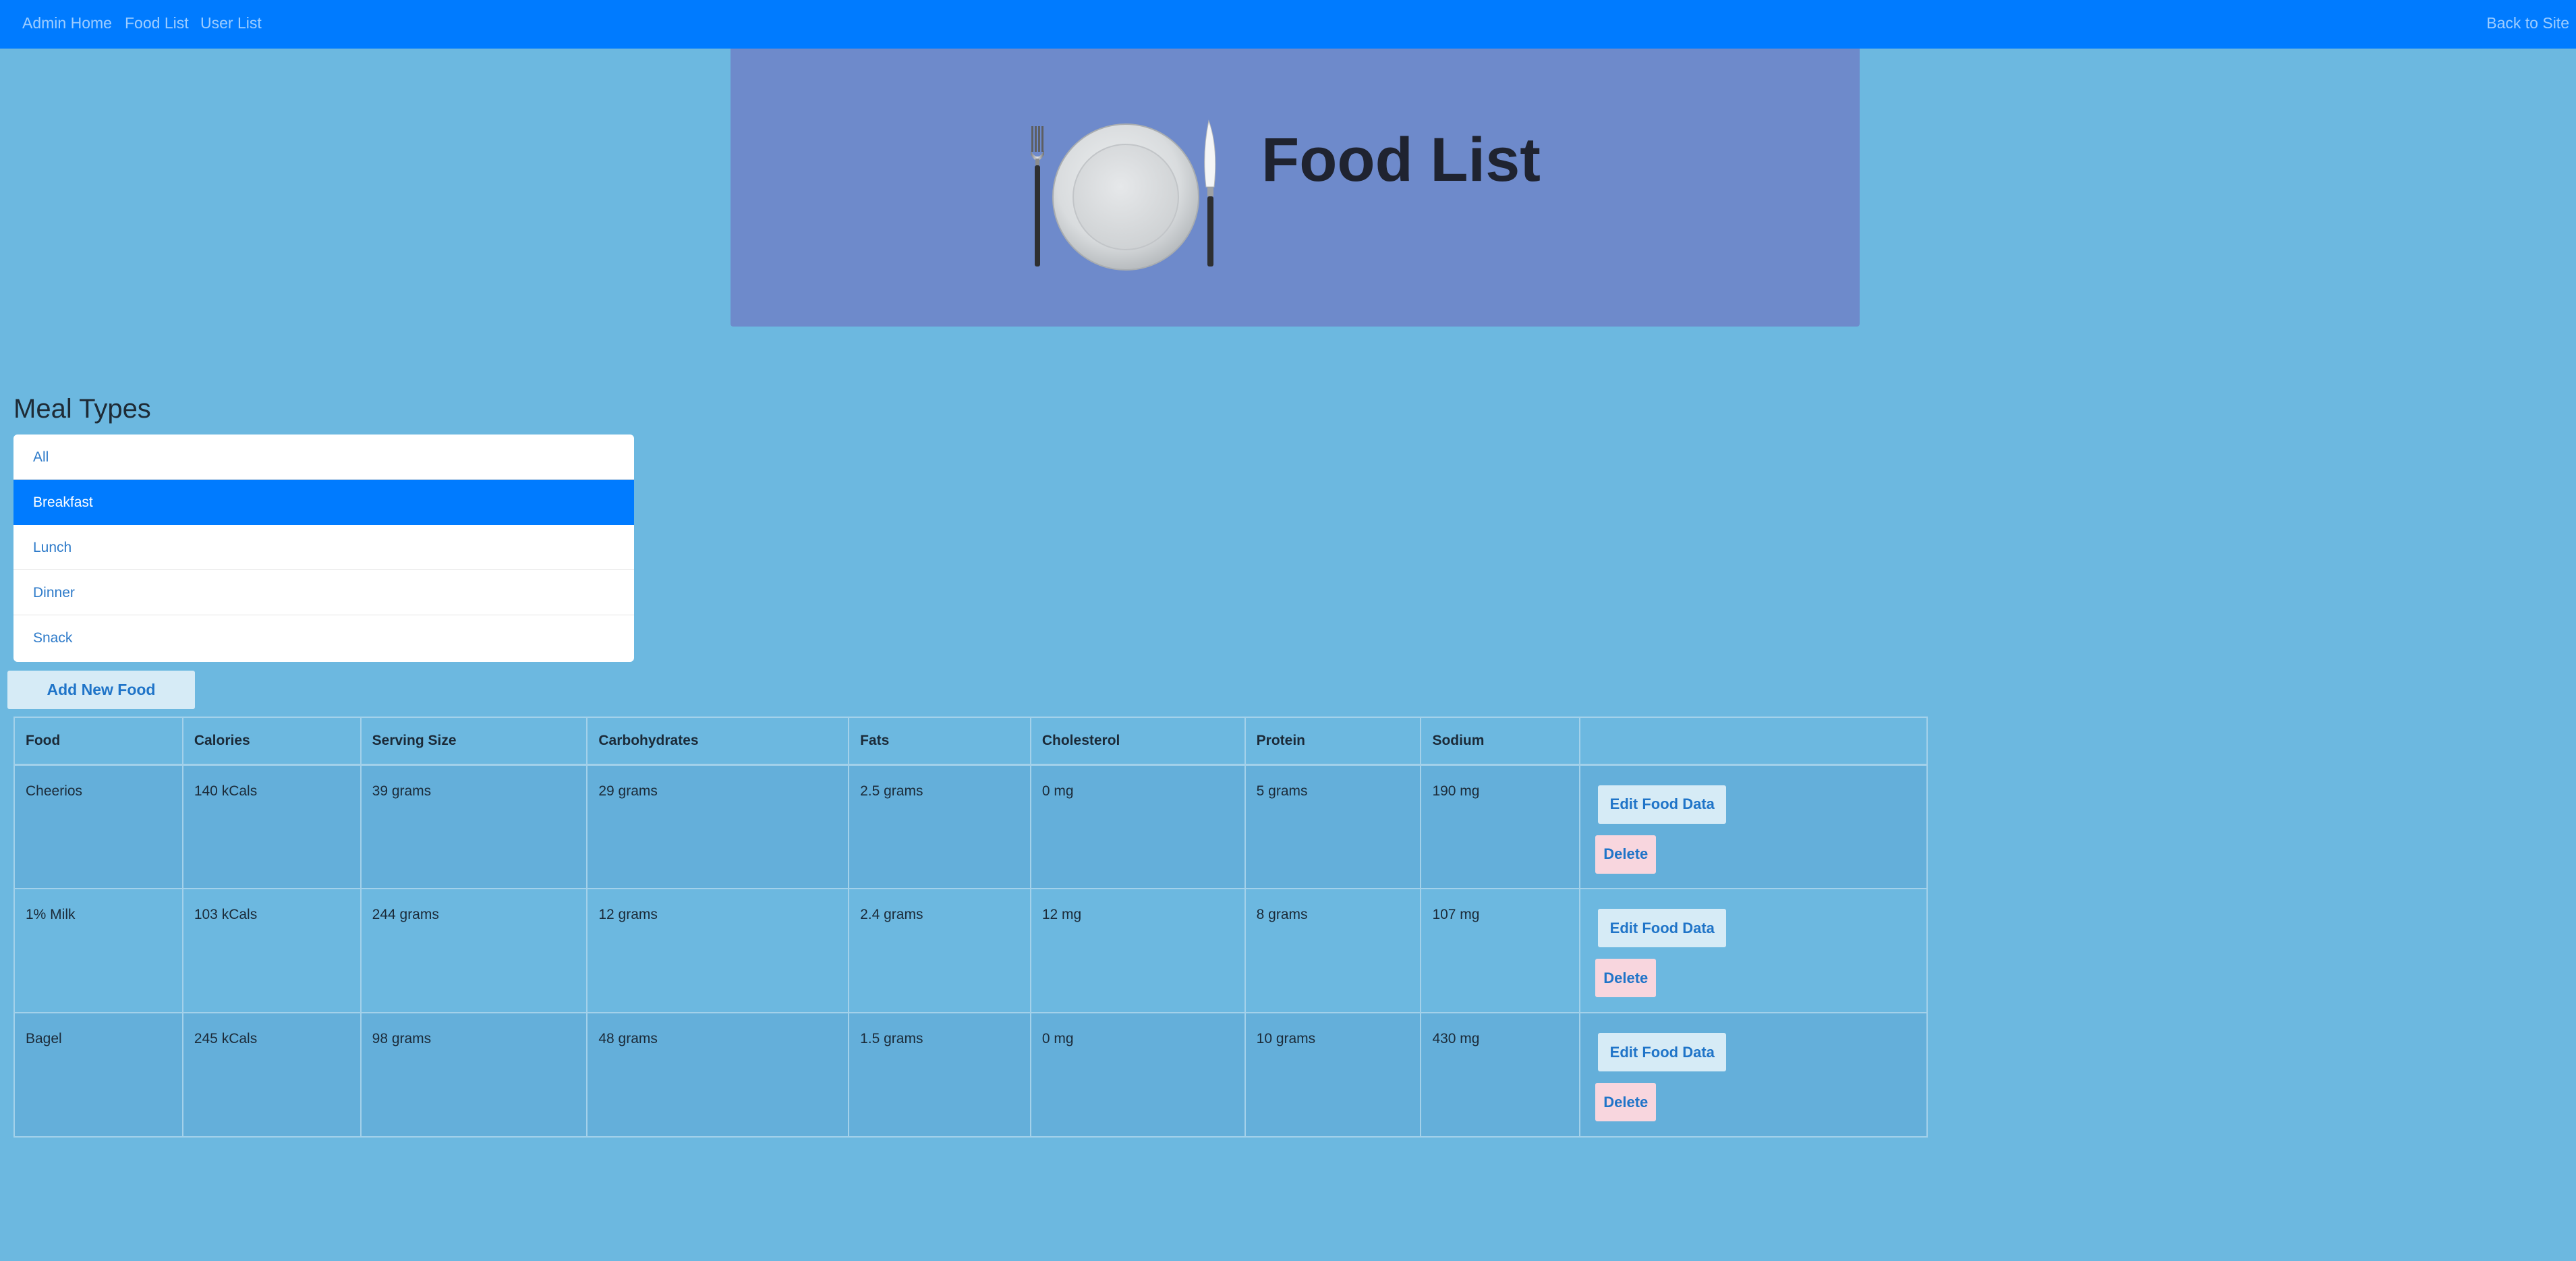 The image size is (2576, 1261). I want to click on cell-protein: 10 grams, so click(1333, 1075).